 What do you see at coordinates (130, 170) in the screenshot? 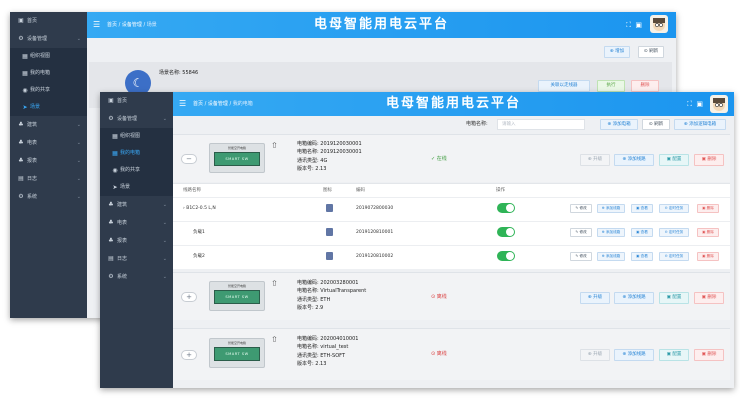
I see `sidebar-item-label: 我的共享` at bounding box center [130, 170].